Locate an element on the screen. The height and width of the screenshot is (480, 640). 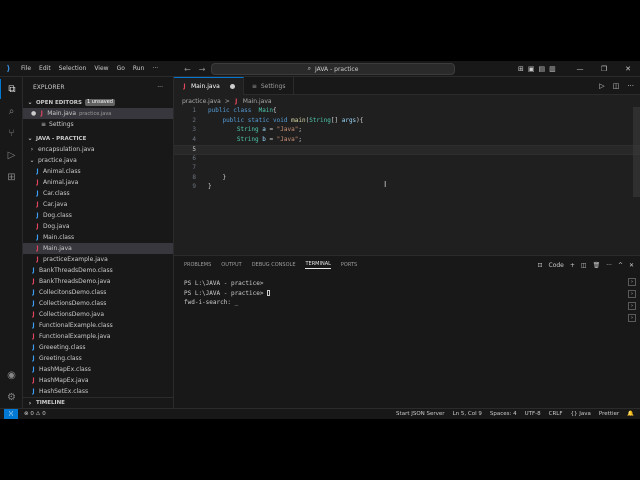
file-item: J Greeting.class is located at coordinates (98, 358).